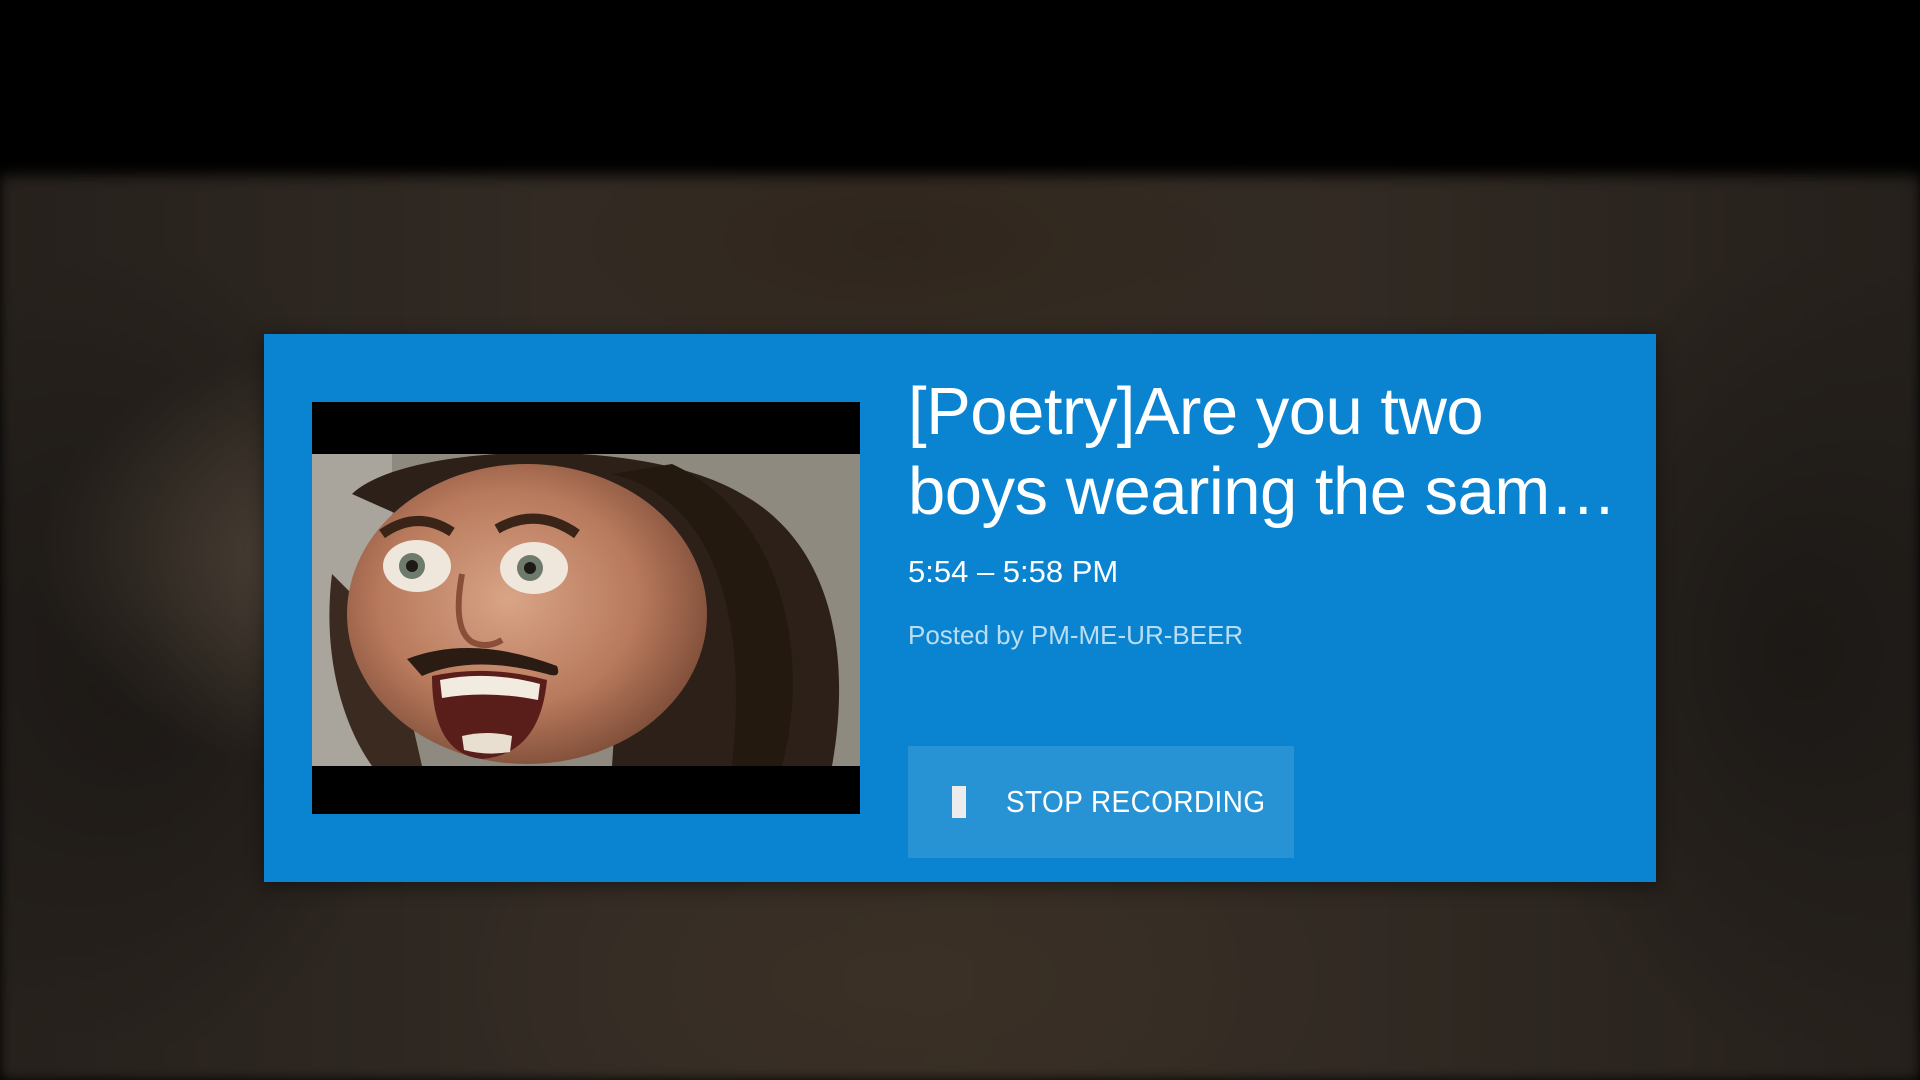 This screenshot has width=1920, height=1080. Describe the element at coordinates (1076, 635) in the screenshot. I see `program-posted-by: Posted by PM-ME-UR-BEER` at that location.